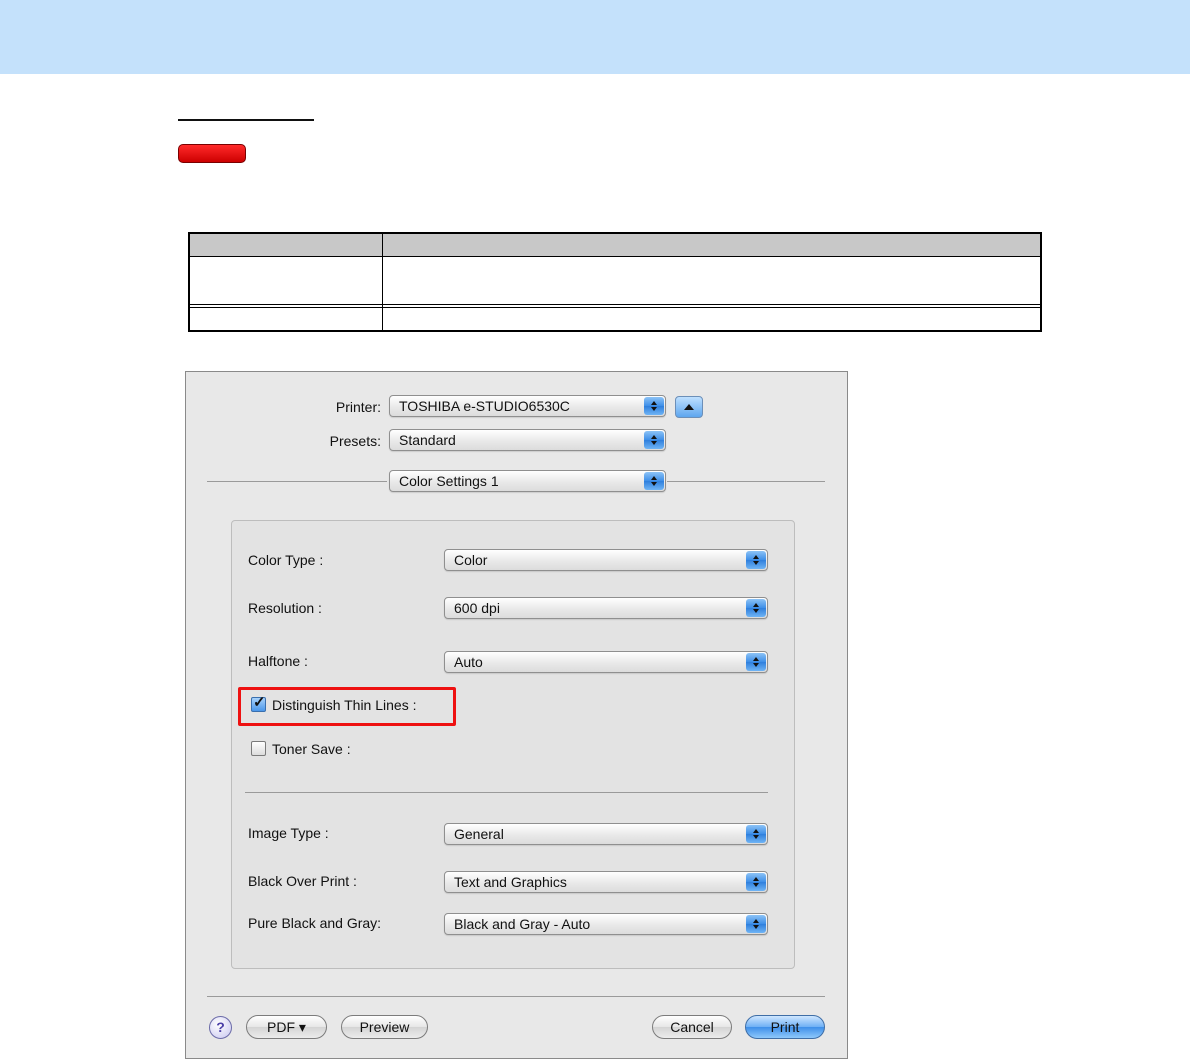 The image size is (1190, 1061). I want to click on panel-select: Color Settings 1, so click(527, 481).